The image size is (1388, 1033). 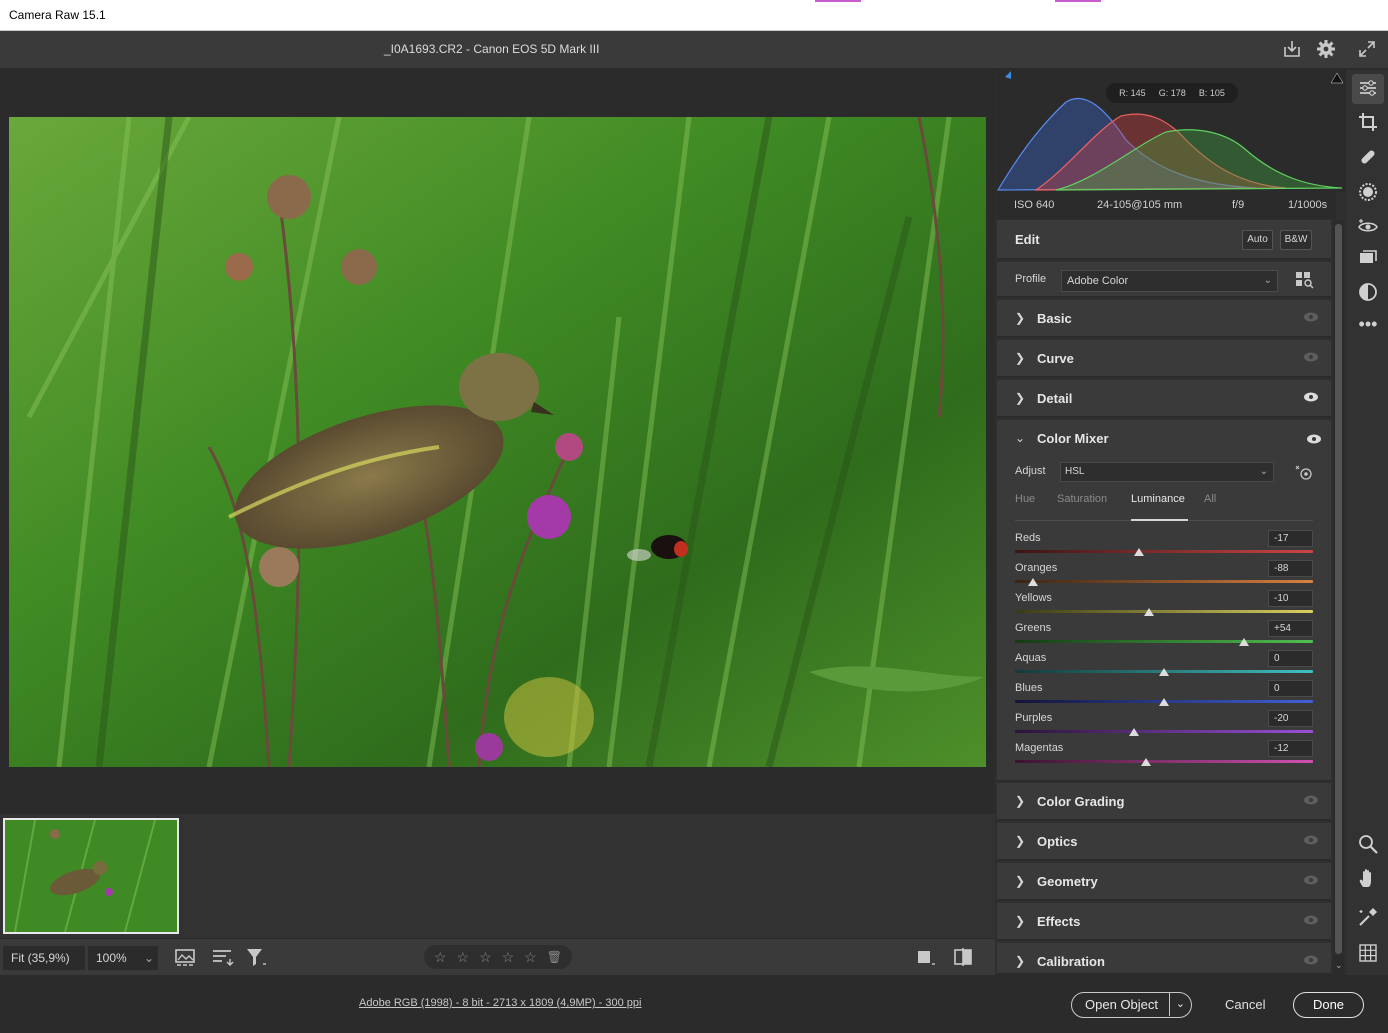 I want to click on view-mode-icon, so click(x=926, y=958).